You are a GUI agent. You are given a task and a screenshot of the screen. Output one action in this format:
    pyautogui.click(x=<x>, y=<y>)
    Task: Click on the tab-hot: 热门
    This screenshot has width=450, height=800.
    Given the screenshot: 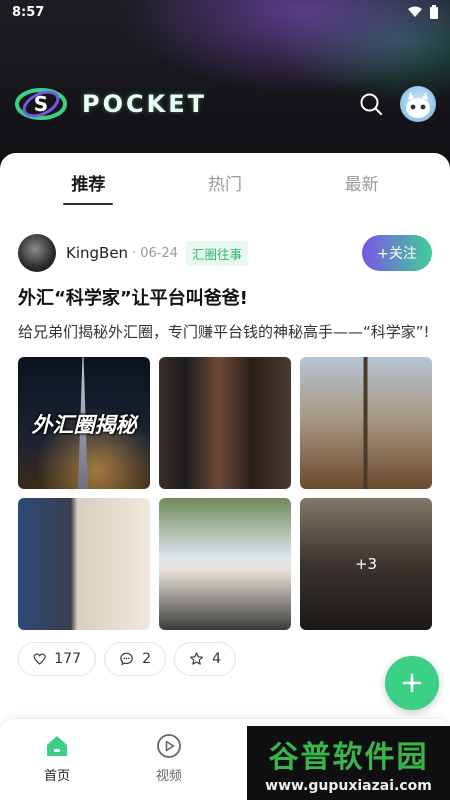 What is the action you would take?
    pyautogui.click(x=225, y=182)
    